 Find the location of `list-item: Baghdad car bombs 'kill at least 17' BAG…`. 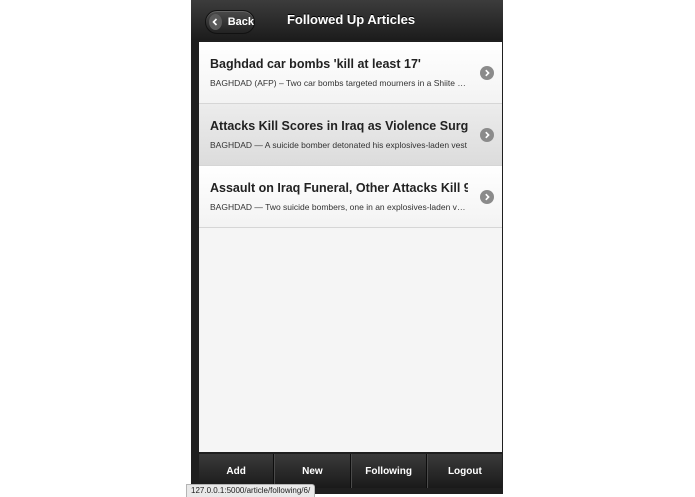

list-item: Baghdad car bombs 'kill at least 17' BAG… is located at coordinates (350, 73).